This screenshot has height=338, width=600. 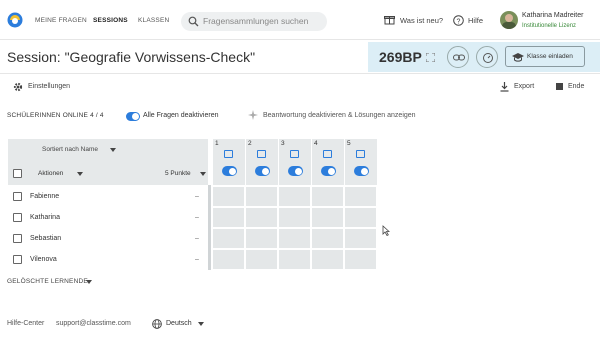 I want to click on student-name: Sebastian, so click(x=45, y=238).